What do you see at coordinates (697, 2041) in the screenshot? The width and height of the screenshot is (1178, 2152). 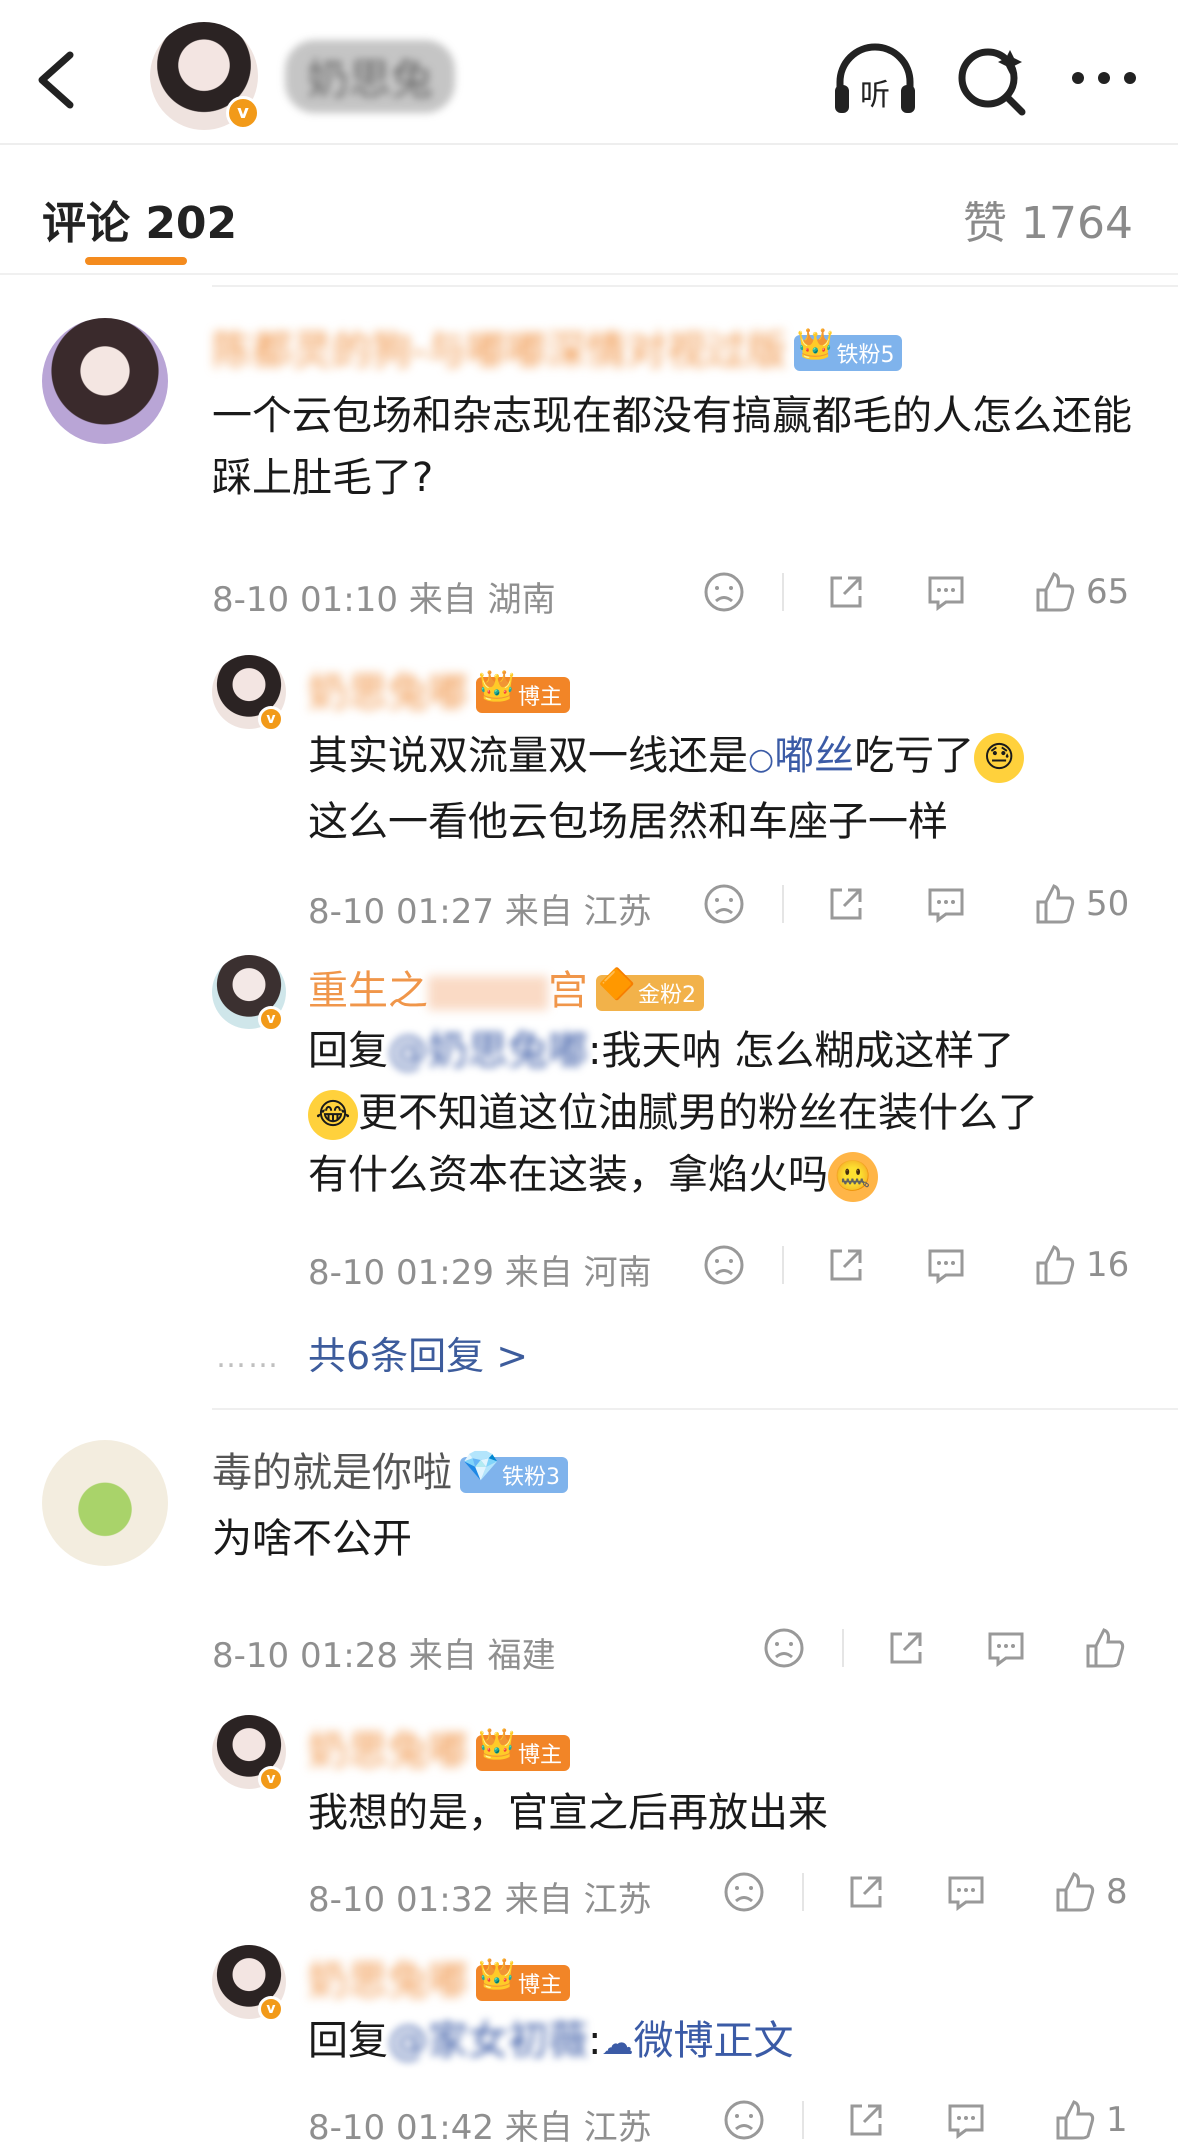 I see `weibo-post-link: ☁微博正文` at bounding box center [697, 2041].